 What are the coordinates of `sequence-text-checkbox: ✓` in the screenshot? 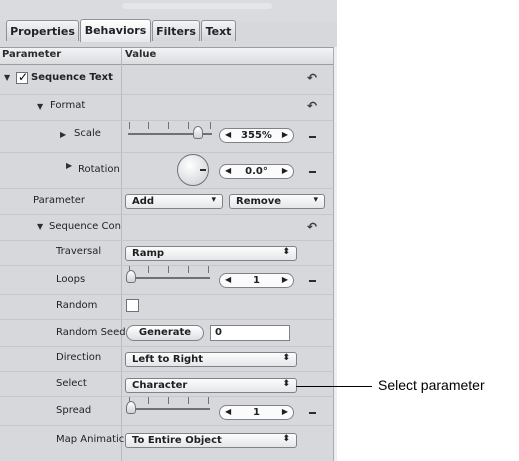 It's located at (22, 77).